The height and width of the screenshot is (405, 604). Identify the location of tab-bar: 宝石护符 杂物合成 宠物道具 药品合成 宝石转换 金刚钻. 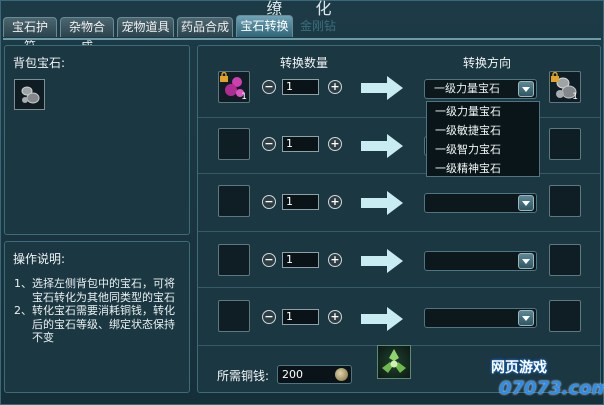
(173, 34).